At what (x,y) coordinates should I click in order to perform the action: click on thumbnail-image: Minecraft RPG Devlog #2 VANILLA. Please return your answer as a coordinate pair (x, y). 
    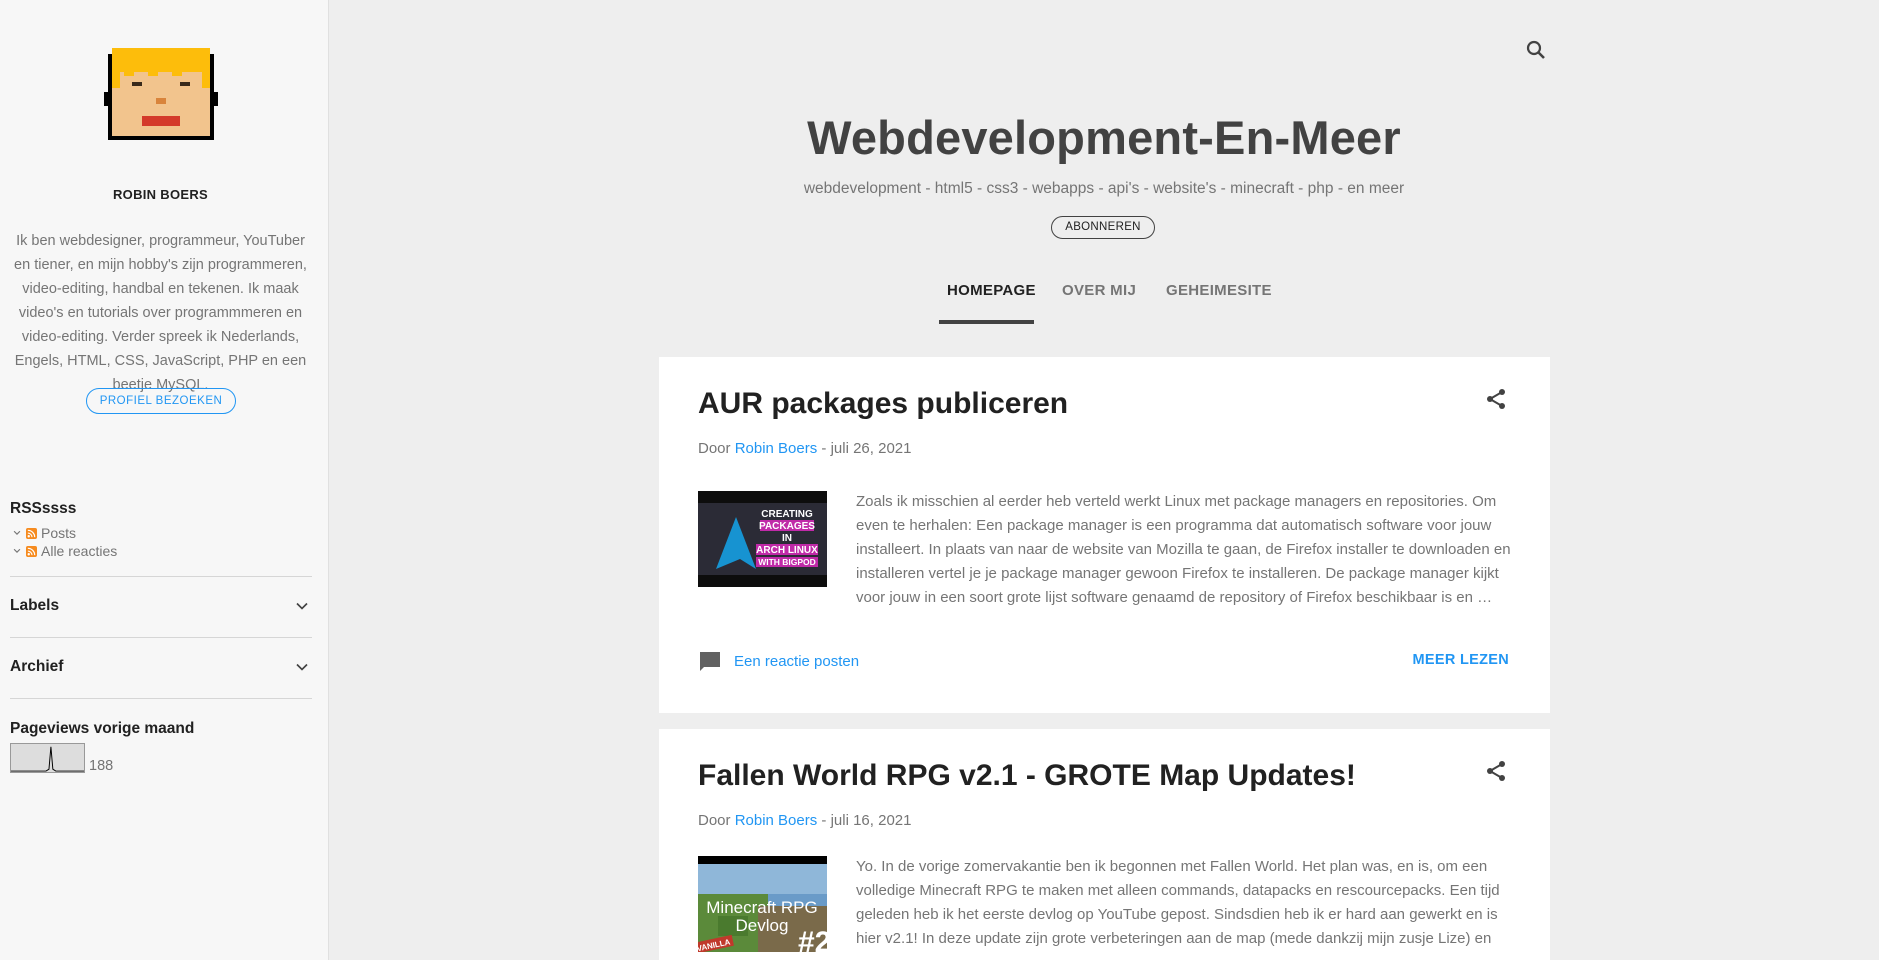
    Looking at the image, I should click on (762, 904).